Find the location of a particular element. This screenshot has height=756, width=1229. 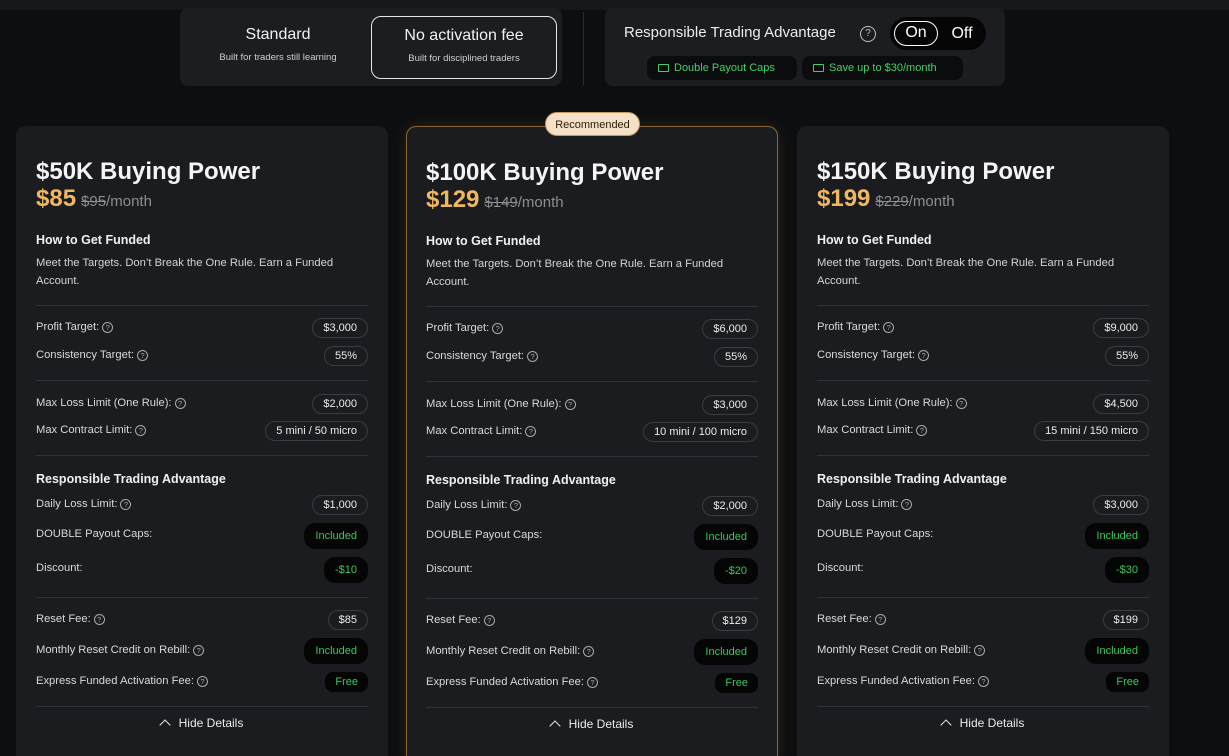

row-value: $85 is located at coordinates (347, 620).